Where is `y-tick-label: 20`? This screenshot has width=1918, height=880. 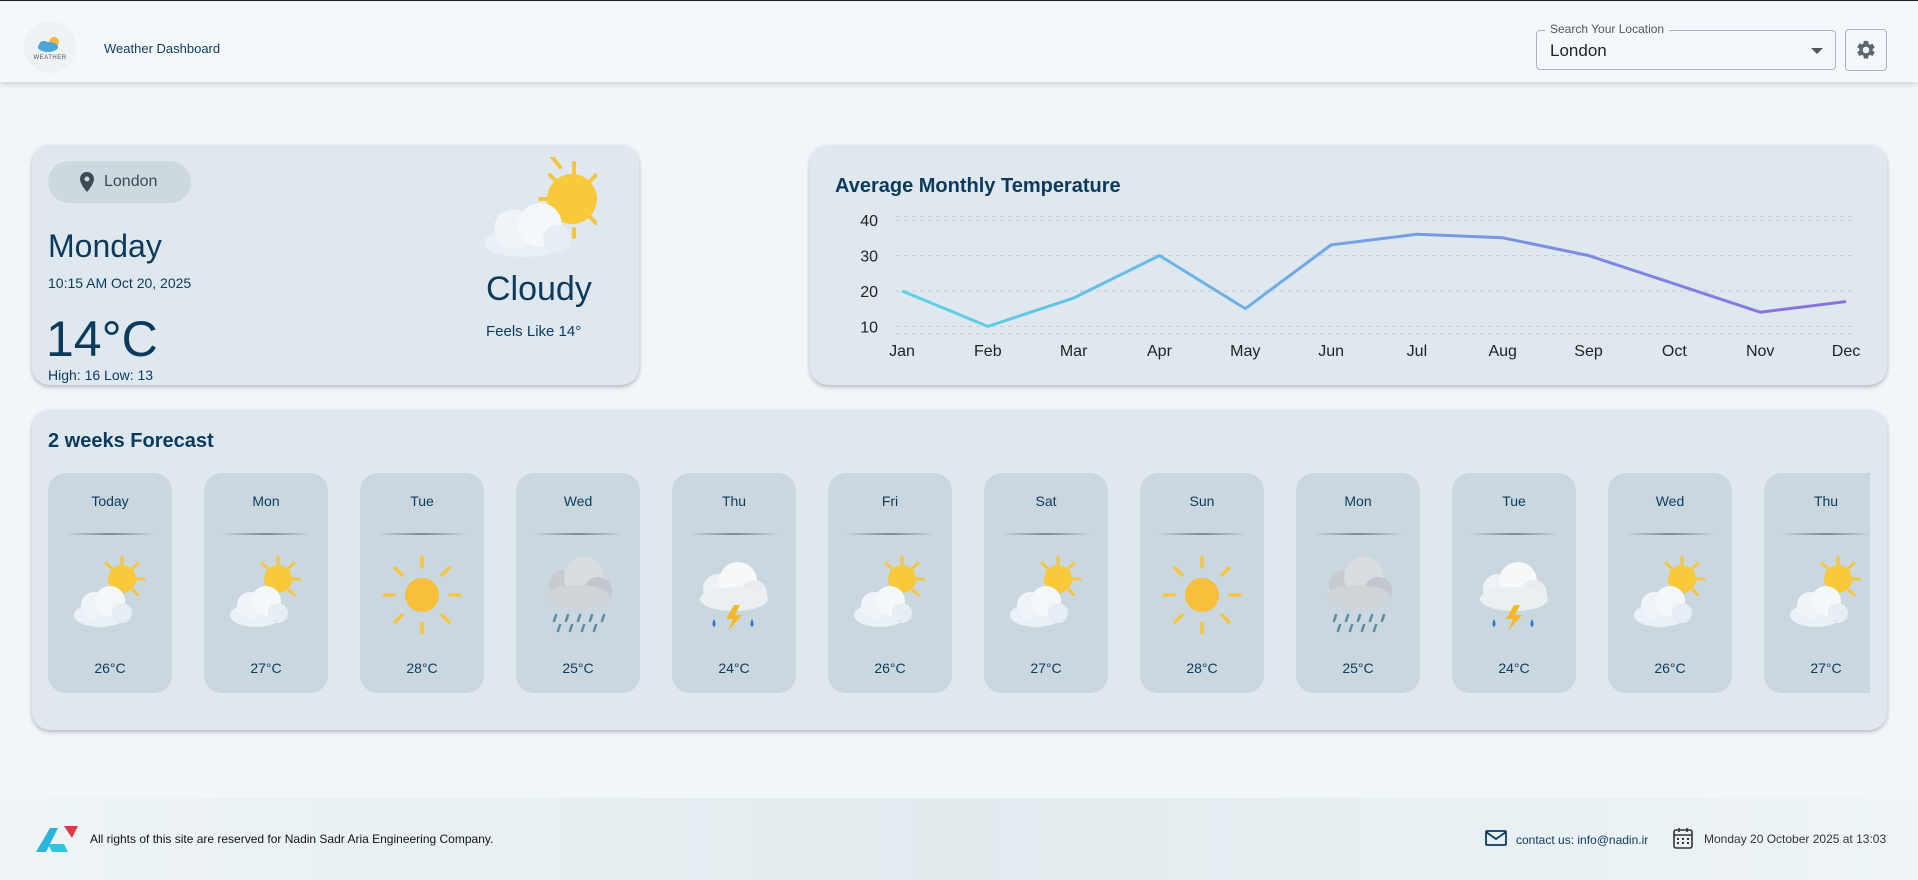 y-tick-label: 20 is located at coordinates (869, 292).